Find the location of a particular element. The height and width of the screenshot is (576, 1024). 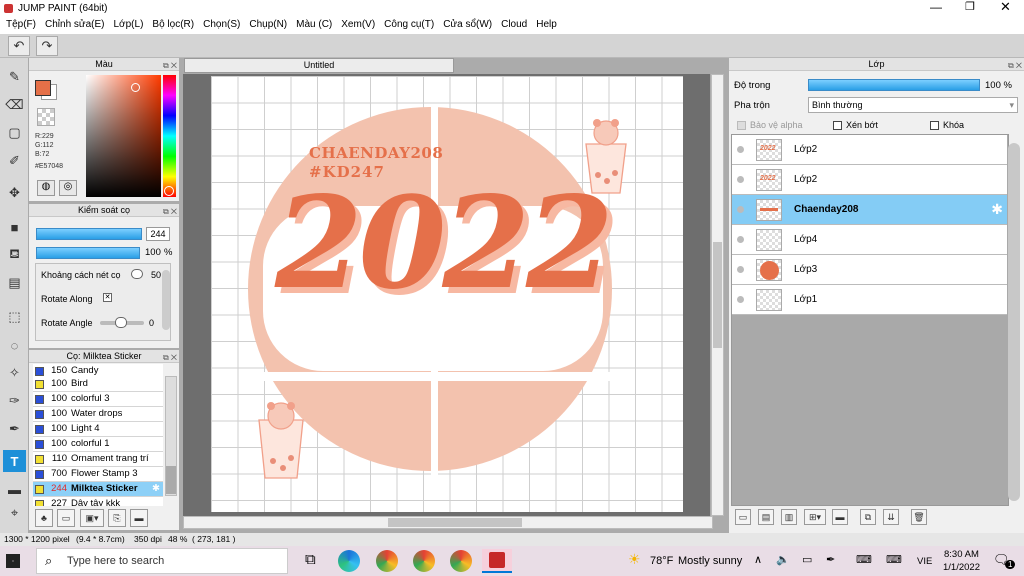

menu-filter: Bộ lọc(R) is located at coordinates (171, 23).